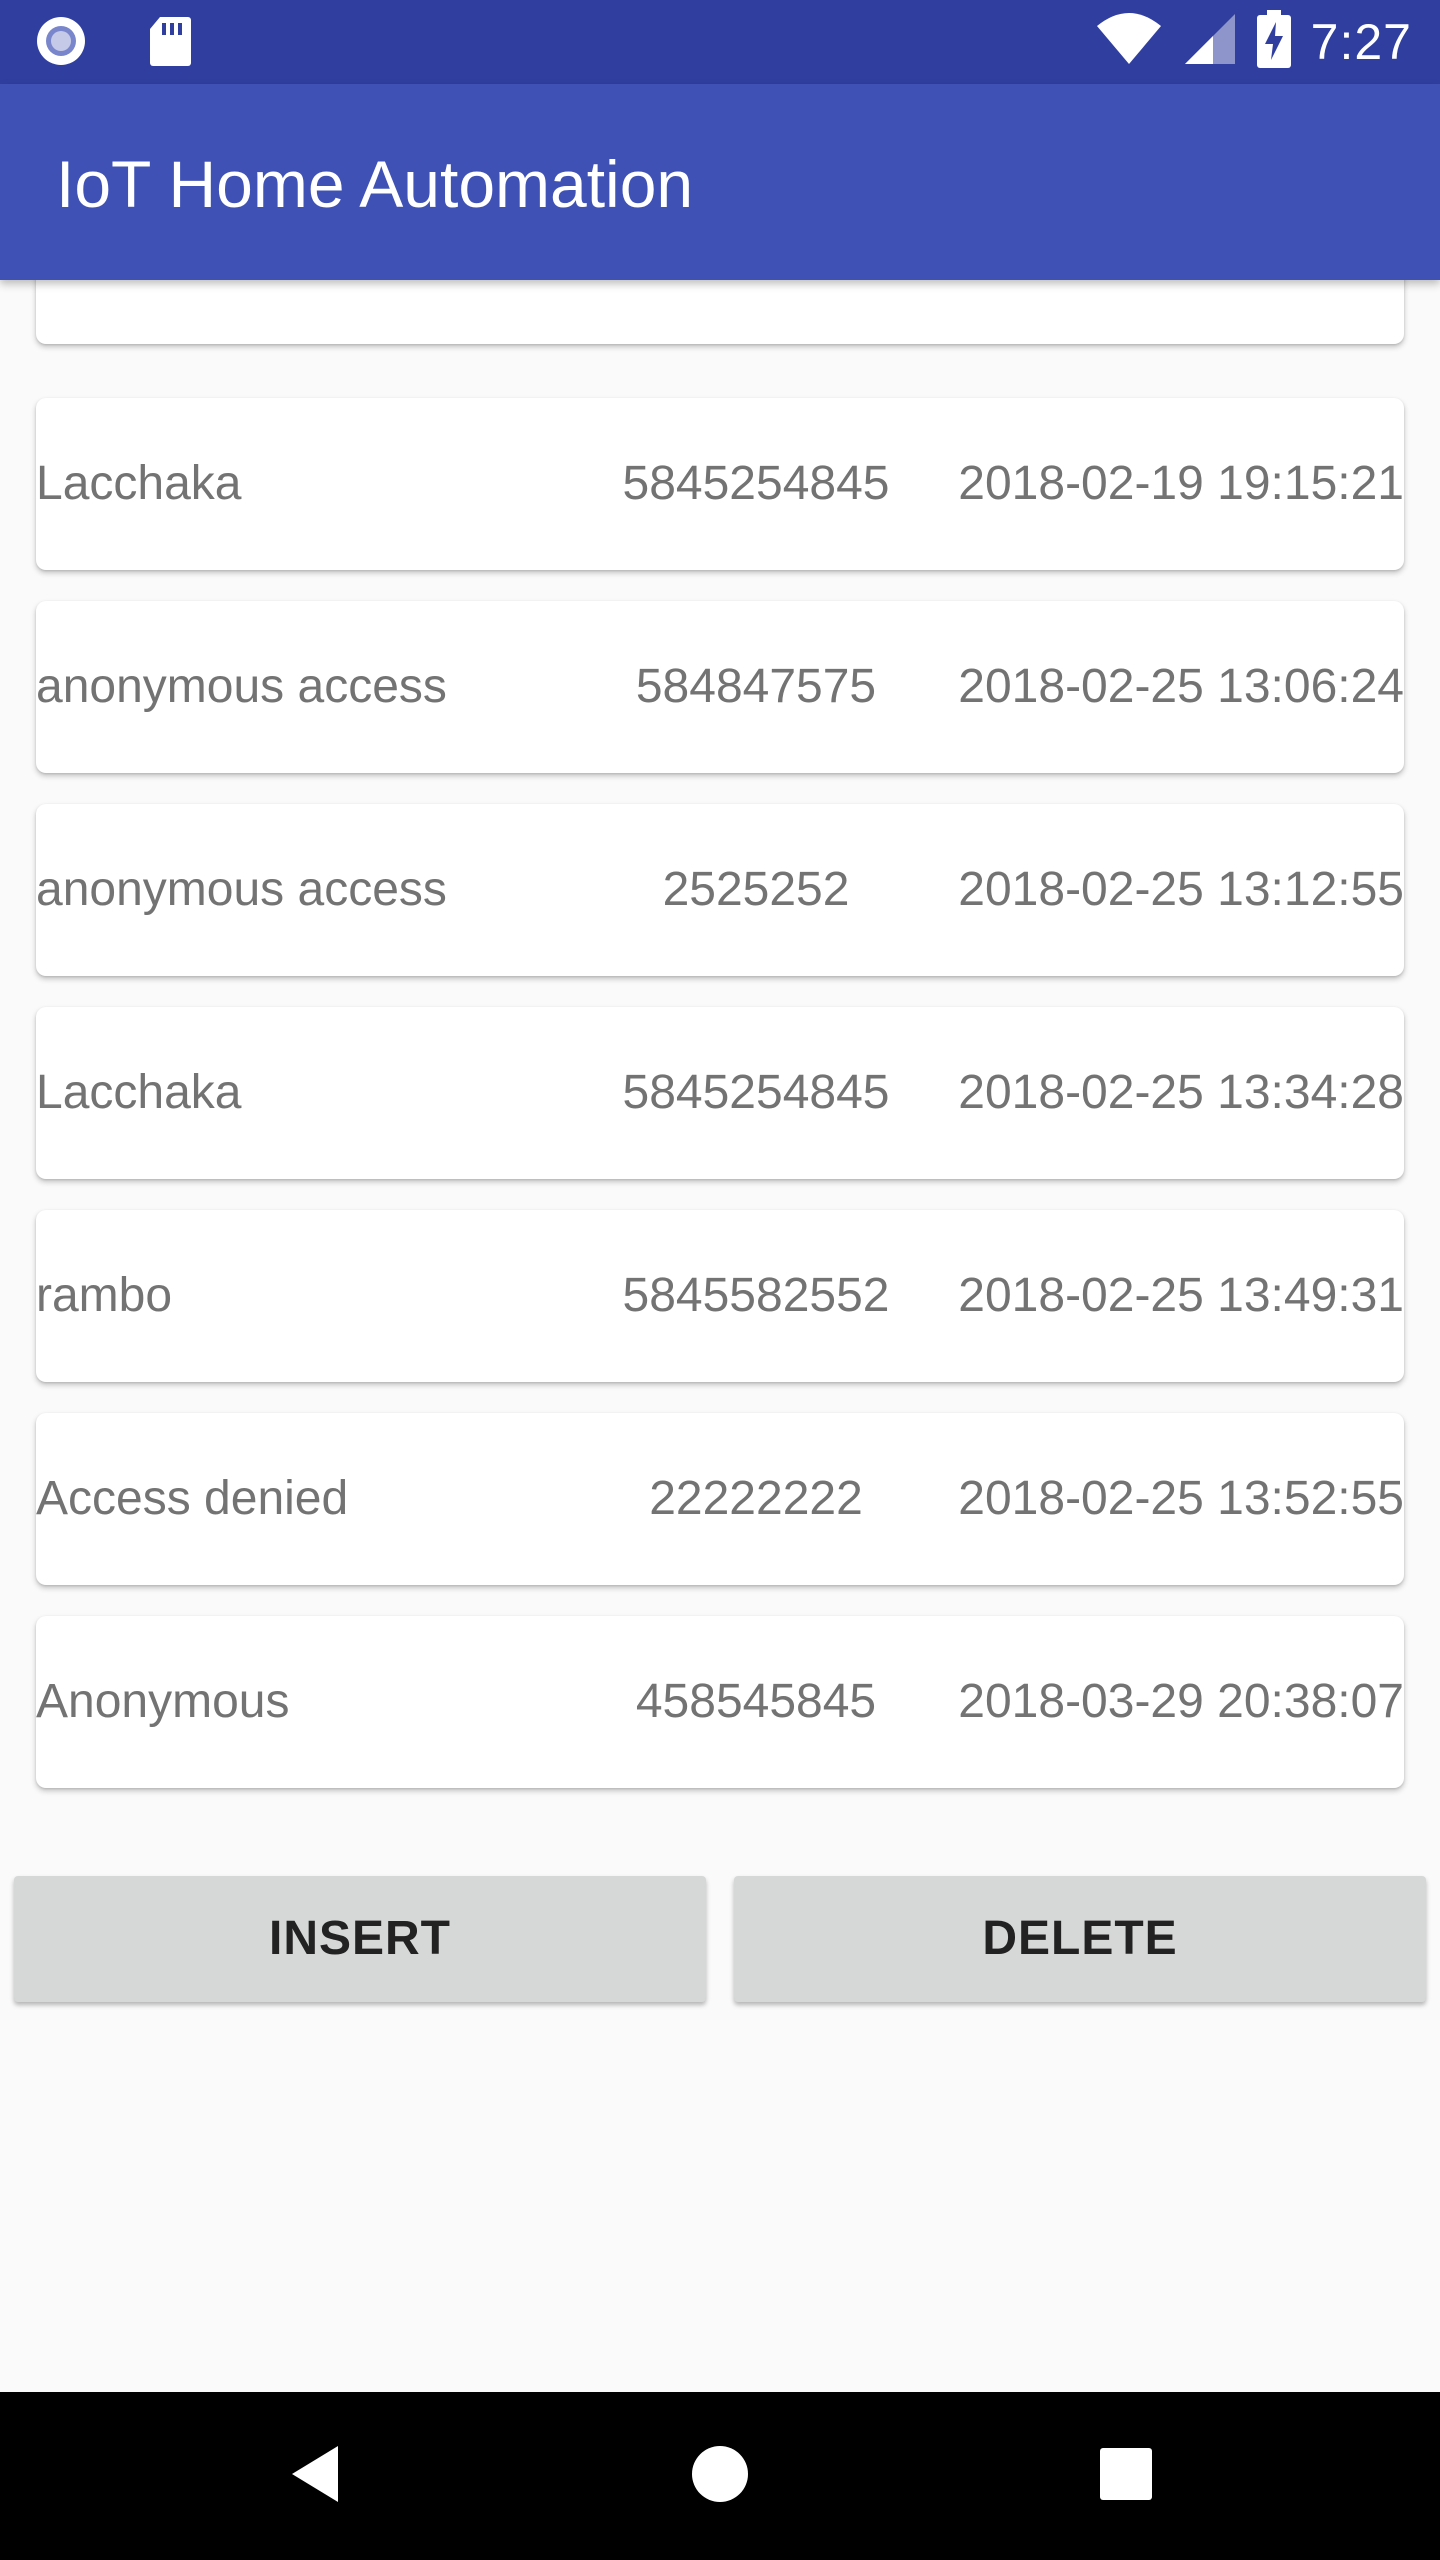 This screenshot has width=1440, height=2560. I want to click on record-timestamp: 2018-02-25 13:06:24, so click(1181, 686).